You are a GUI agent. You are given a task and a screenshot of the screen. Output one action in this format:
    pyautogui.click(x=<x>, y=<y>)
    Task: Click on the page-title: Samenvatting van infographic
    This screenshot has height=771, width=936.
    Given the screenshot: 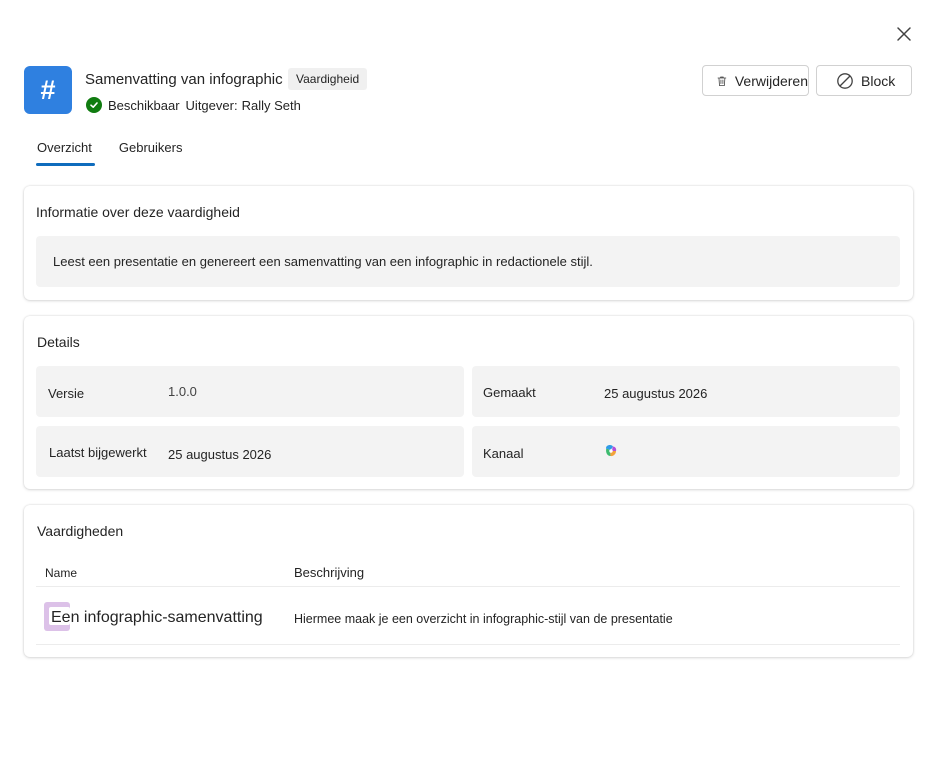 What is the action you would take?
    pyautogui.click(x=184, y=79)
    